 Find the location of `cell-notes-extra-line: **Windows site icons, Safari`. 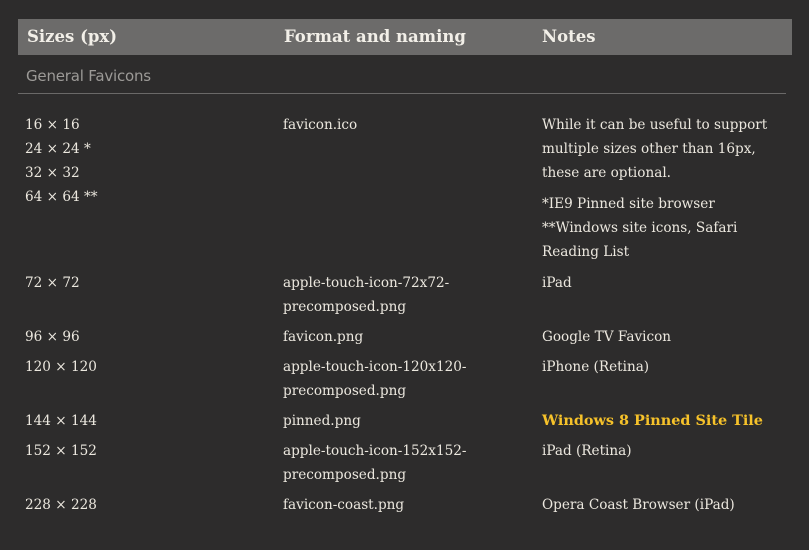

cell-notes-extra-line: **Windows site icons, Safari is located at coordinates (640, 228).